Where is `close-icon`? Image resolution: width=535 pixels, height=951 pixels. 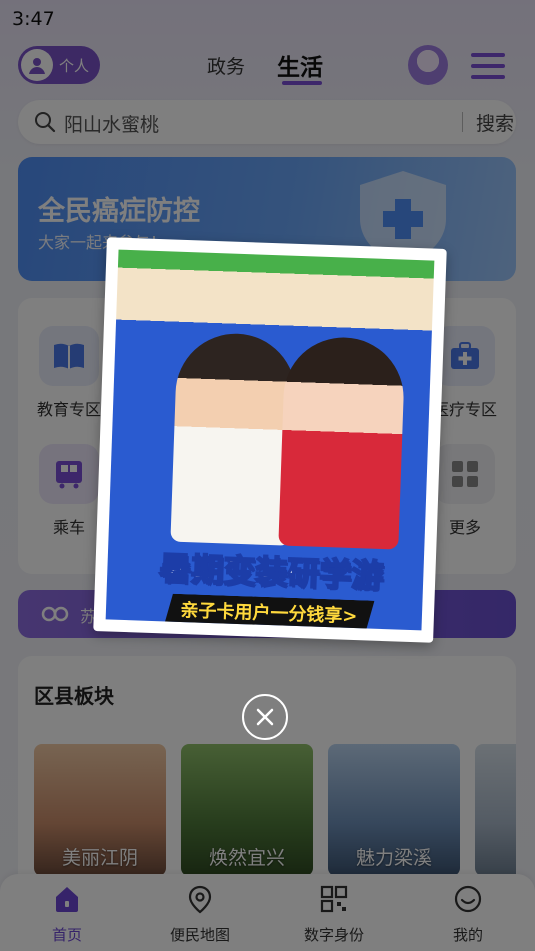
close-icon is located at coordinates (265, 717).